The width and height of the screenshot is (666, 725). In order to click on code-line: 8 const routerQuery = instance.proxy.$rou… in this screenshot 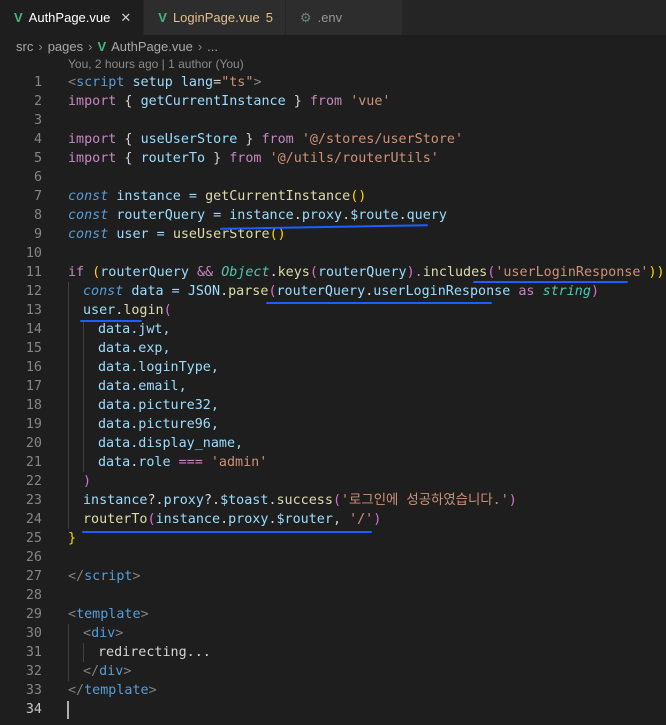, I will do `click(333, 215)`.